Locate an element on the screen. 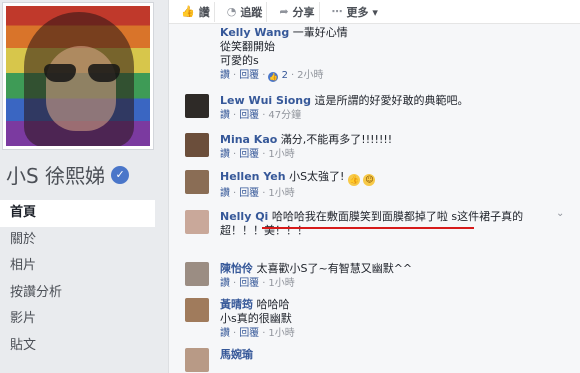 The image size is (580, 373). profile-picture is located at coordinates (78, 76).